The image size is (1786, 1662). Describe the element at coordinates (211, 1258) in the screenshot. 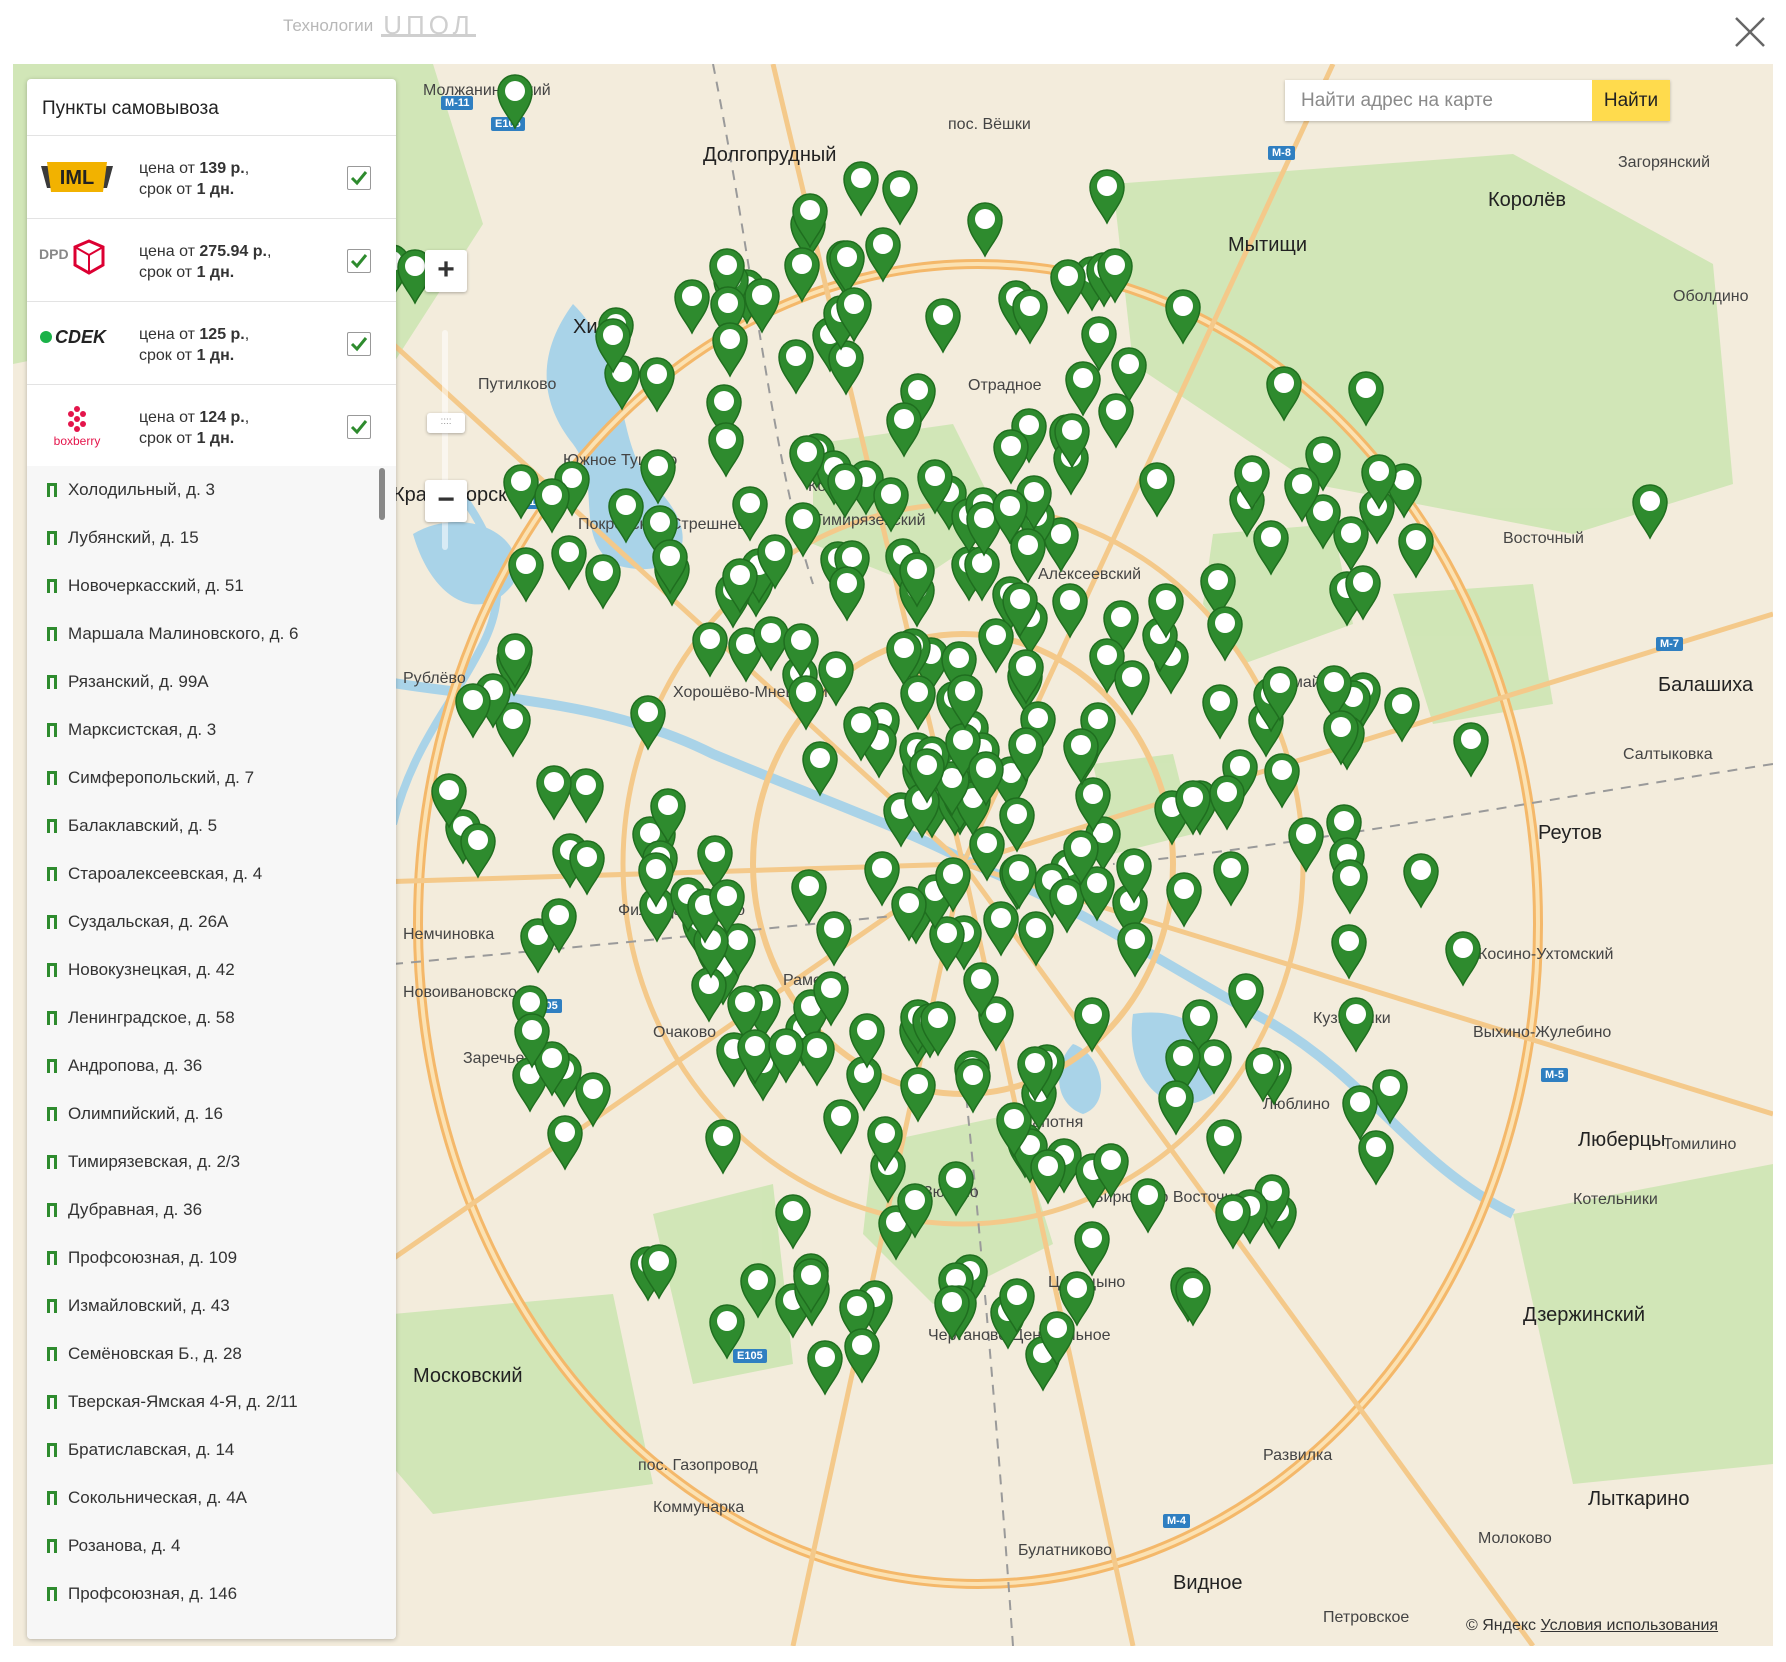

I see `pickup-point-item: Профсоюзная, д. 109` at that location.